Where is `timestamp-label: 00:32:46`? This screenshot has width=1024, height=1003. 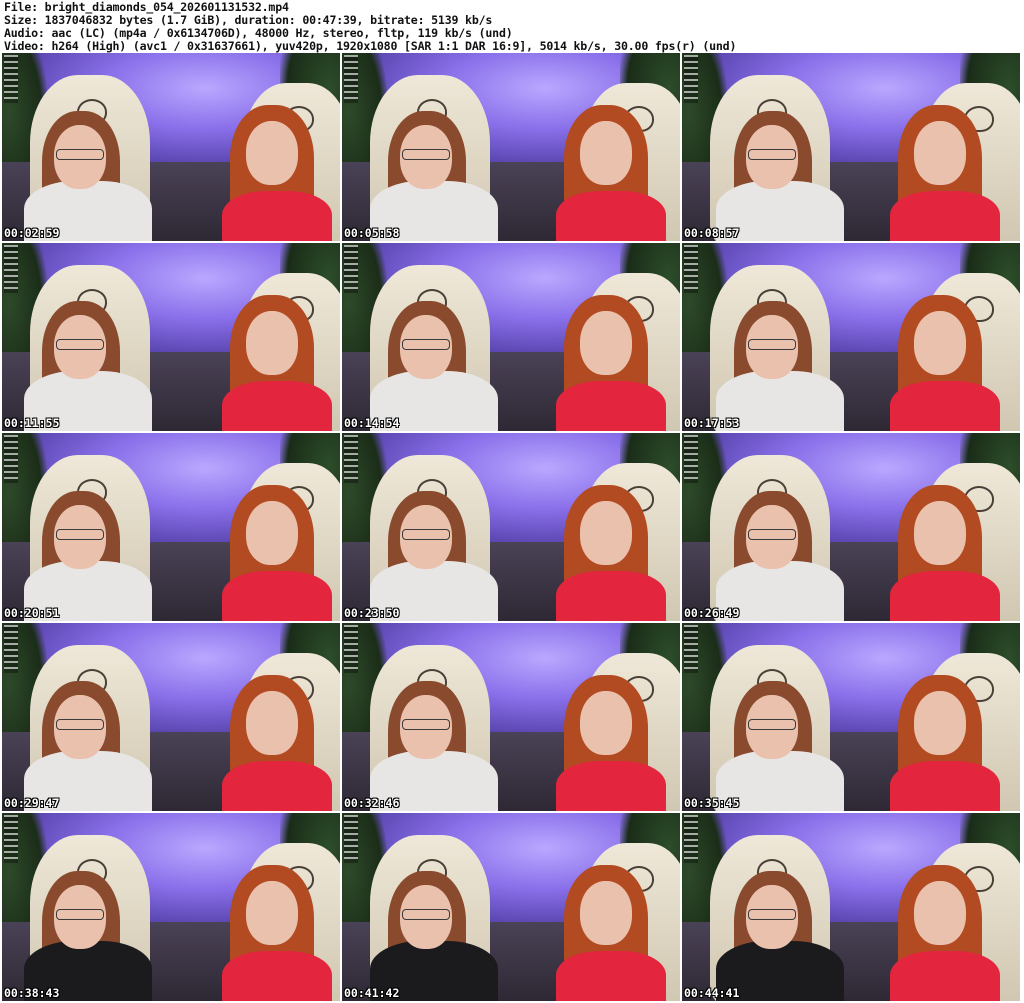
timestamp-label: 00:32:46 is located at coordinates (372, 803).